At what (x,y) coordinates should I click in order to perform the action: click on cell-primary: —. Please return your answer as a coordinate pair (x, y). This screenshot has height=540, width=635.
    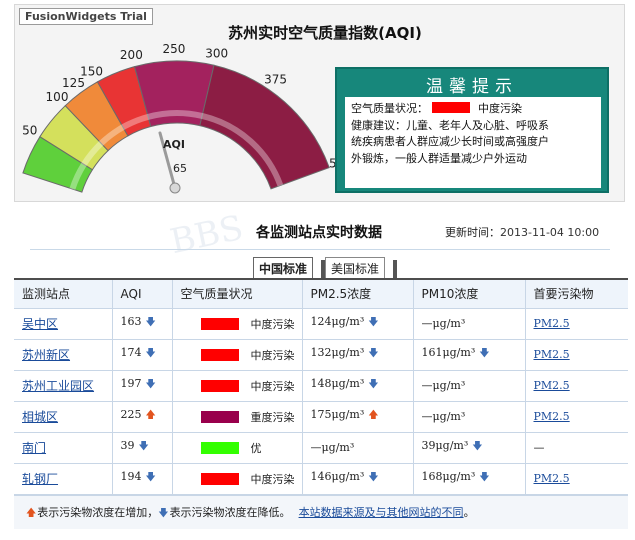
    Looking at the image, I should click on (576, 448).